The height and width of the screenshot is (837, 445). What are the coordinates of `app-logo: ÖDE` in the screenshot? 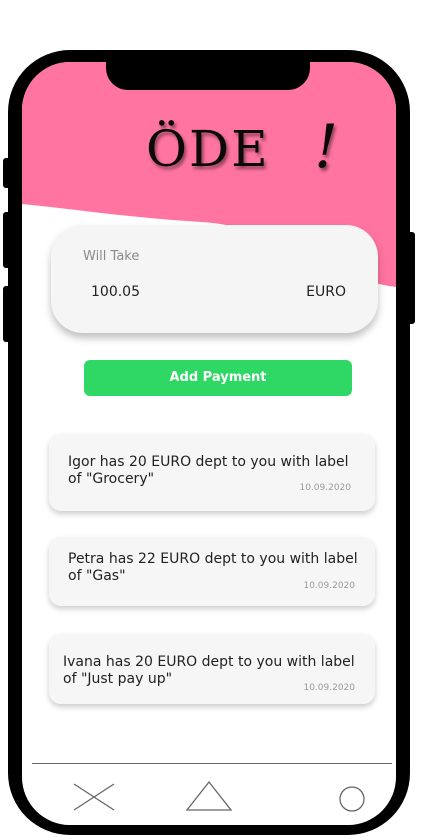 It's located at (208, 149).